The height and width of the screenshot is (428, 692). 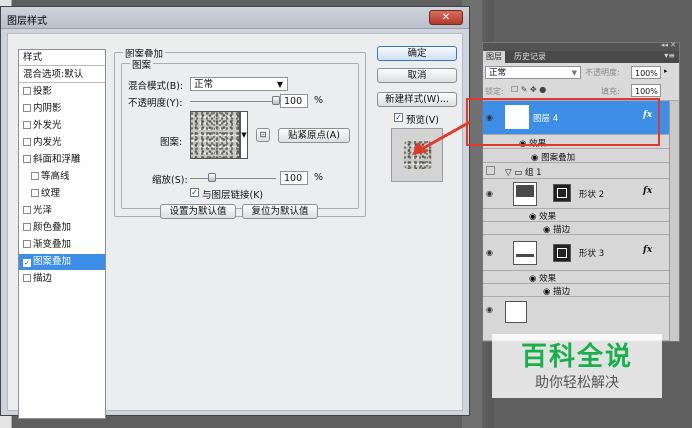 I want to click on layer-name: 形状 2, so click(x=591, y=194).